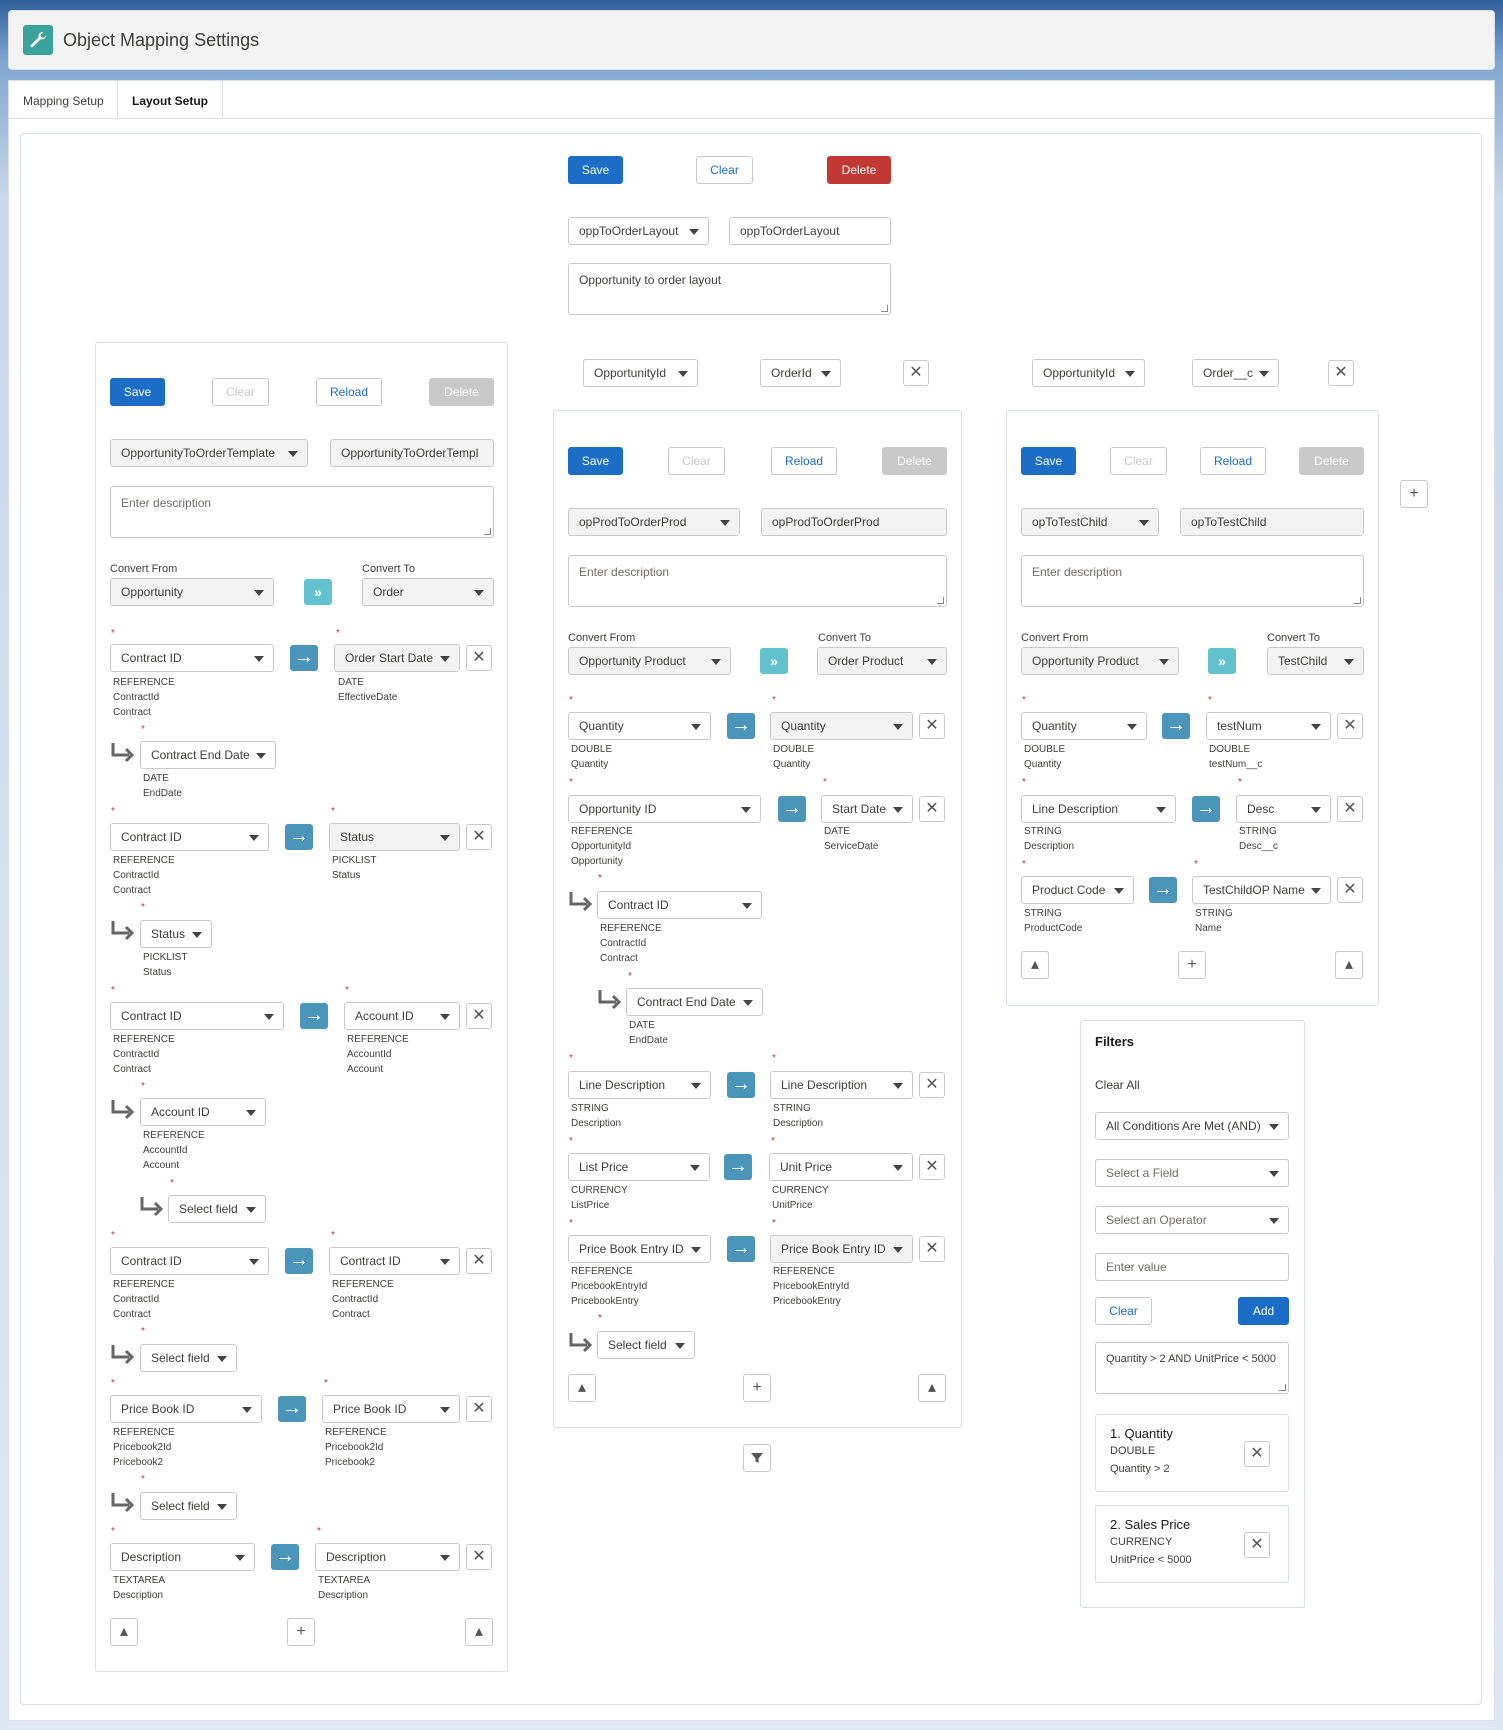 The height and width of the screenshot is (1730, 1503). I want to click on right-row3-source-select: Product Code, so click(1077, 890).